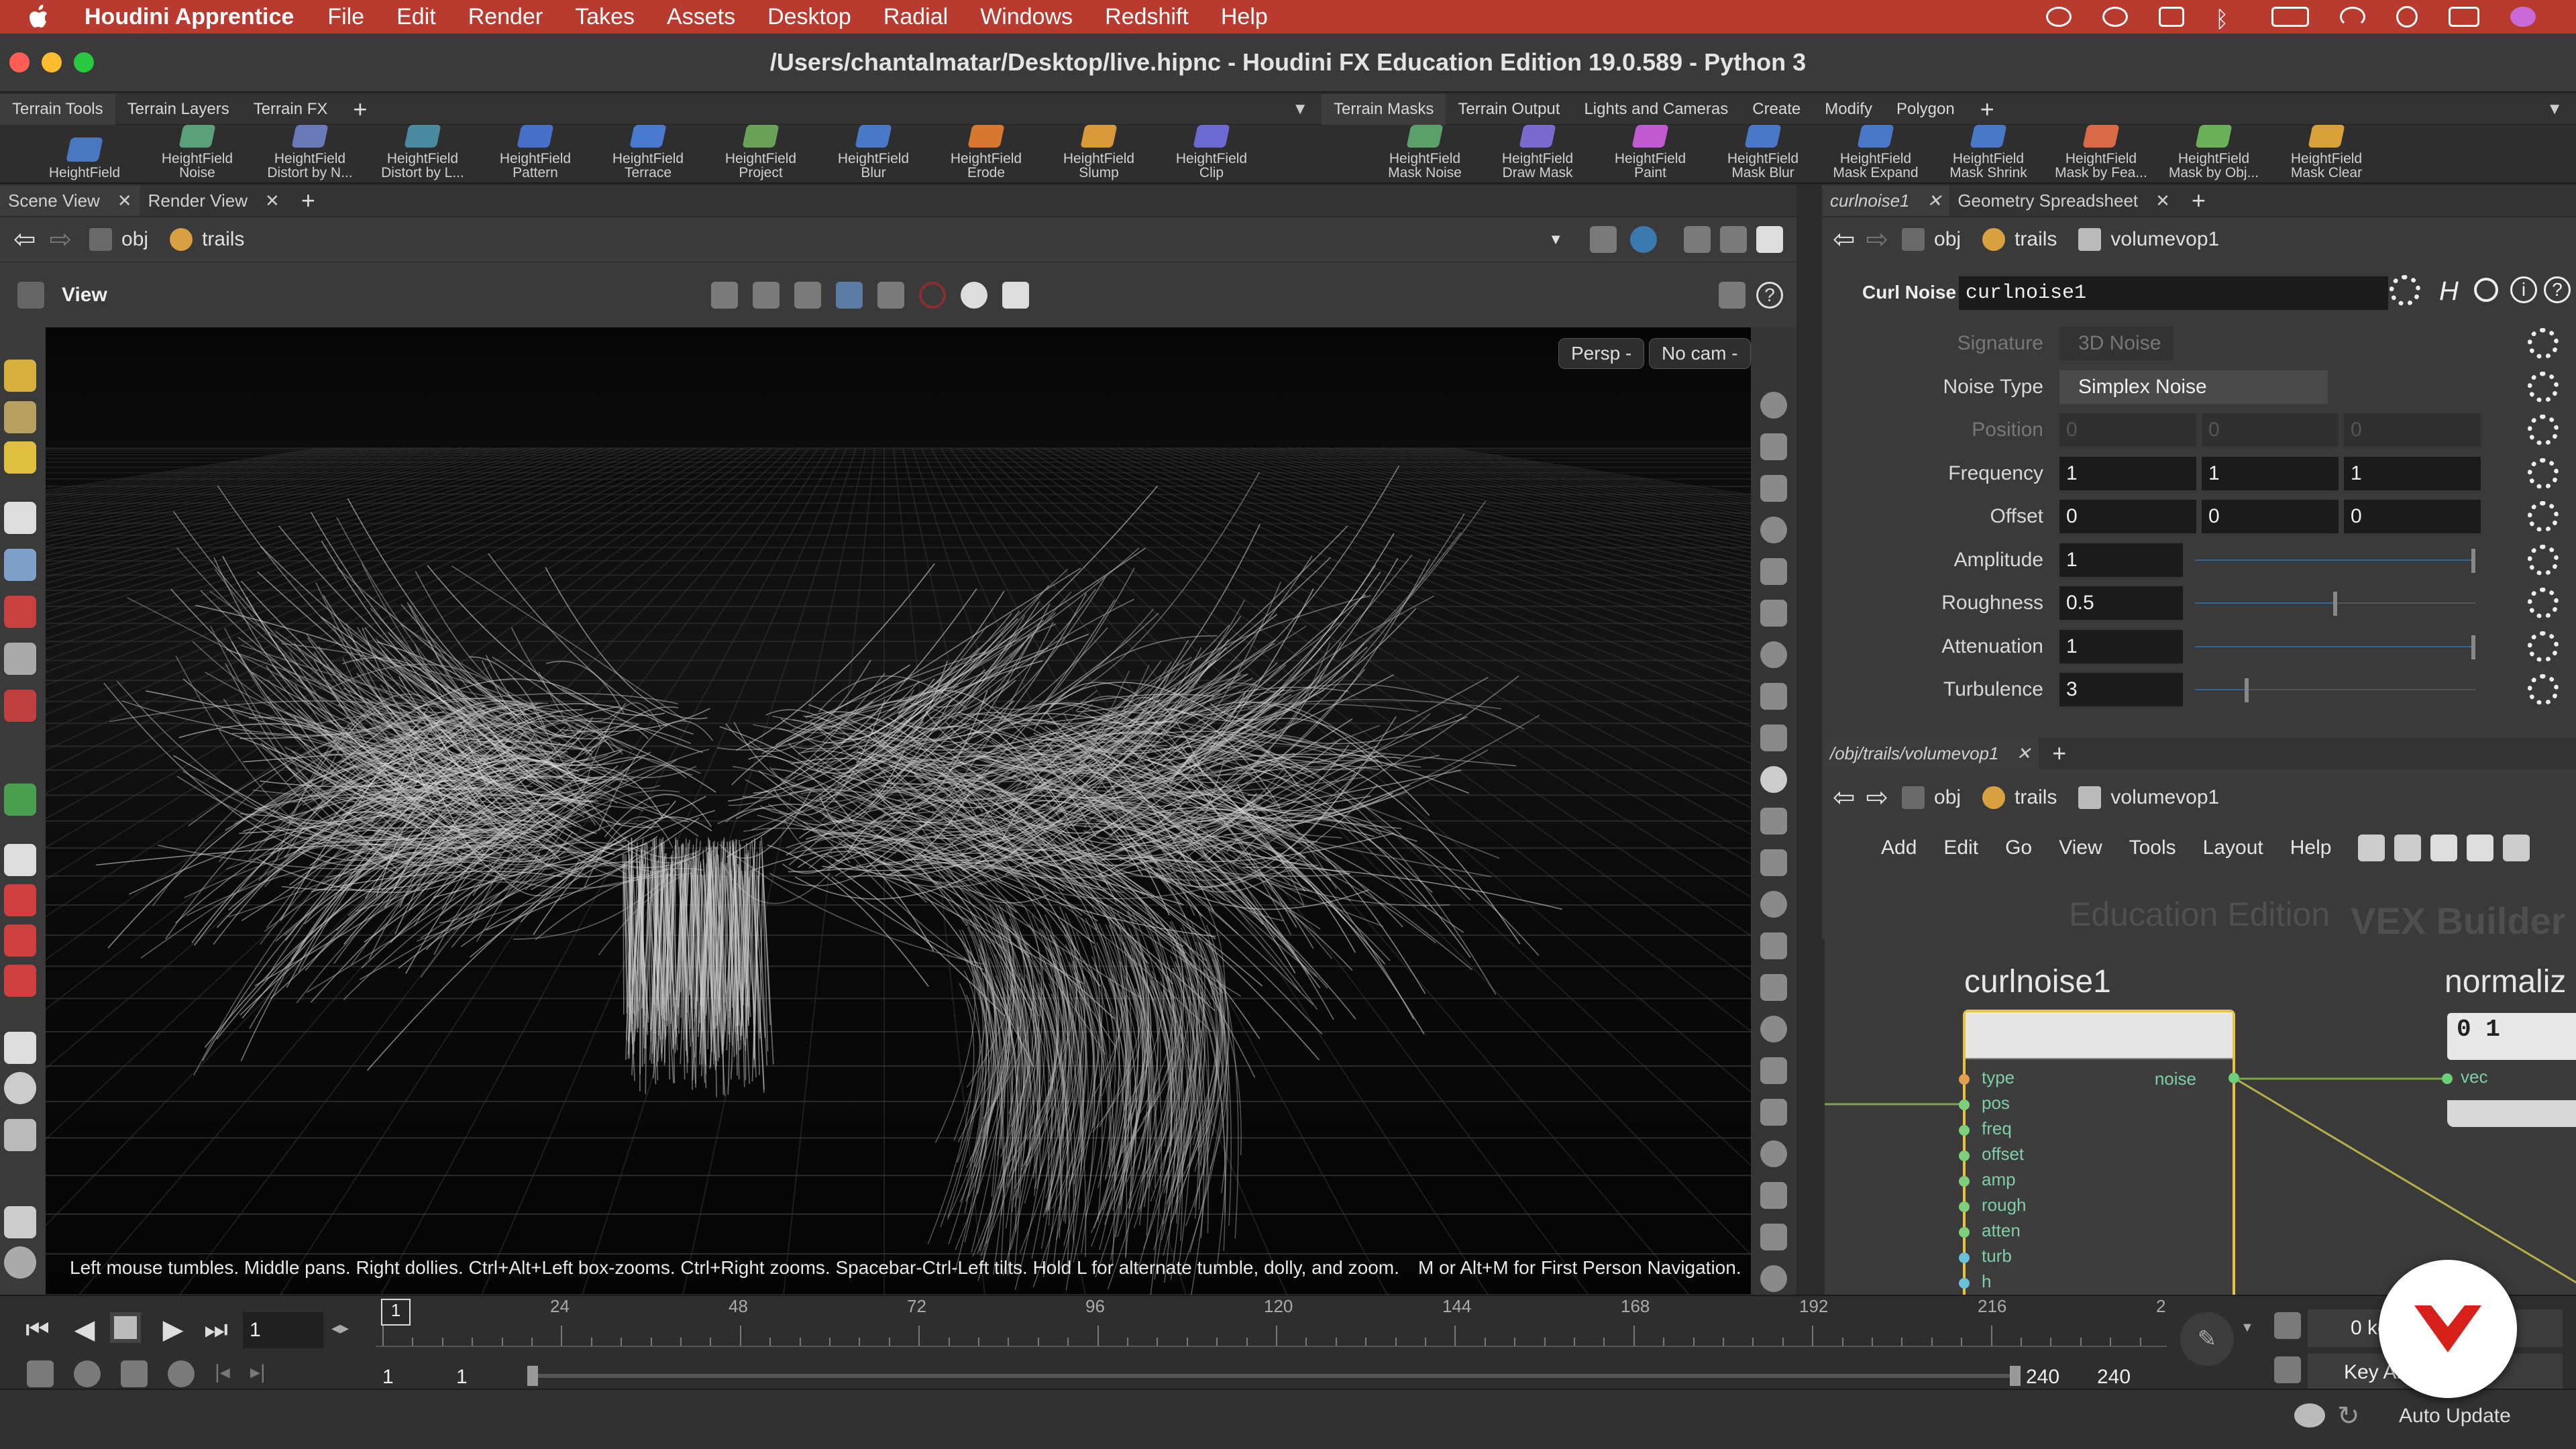  What do you see at coordinates (1877, 797) in the screenshot?
I see `forward-arrow-icon: ⇨` at bounding box center [1877, 797].